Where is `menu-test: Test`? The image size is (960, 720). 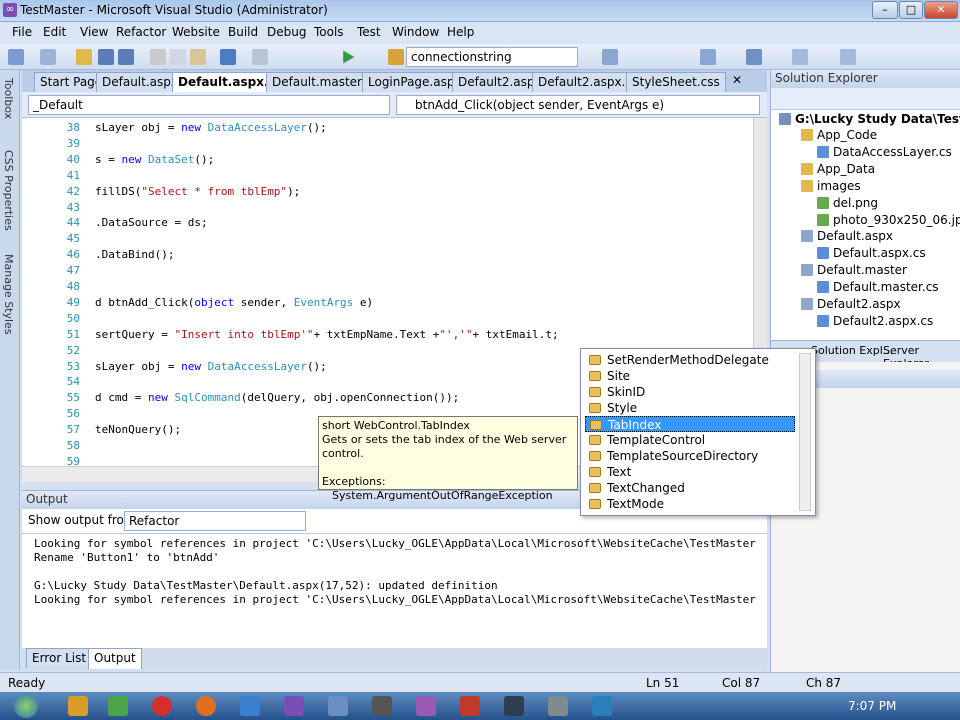
menu-test: Test is located at coordinates (369, 32).